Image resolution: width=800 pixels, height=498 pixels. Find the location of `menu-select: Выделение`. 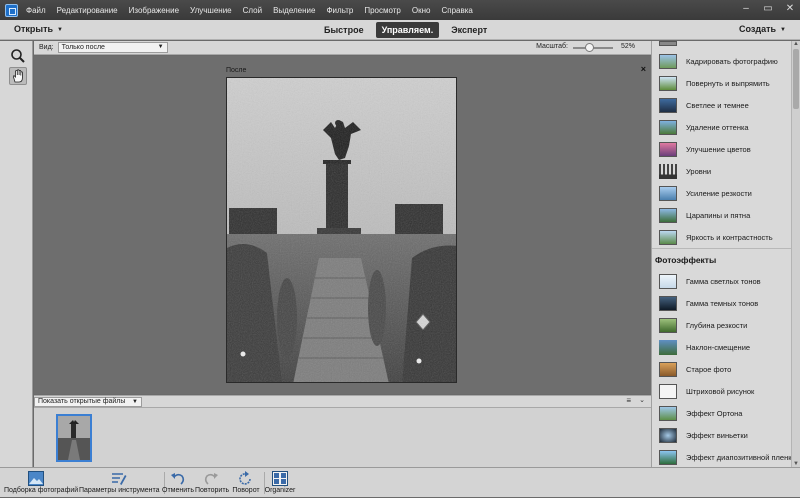

menu-select: Выделение is located at coordinates (294, 10).